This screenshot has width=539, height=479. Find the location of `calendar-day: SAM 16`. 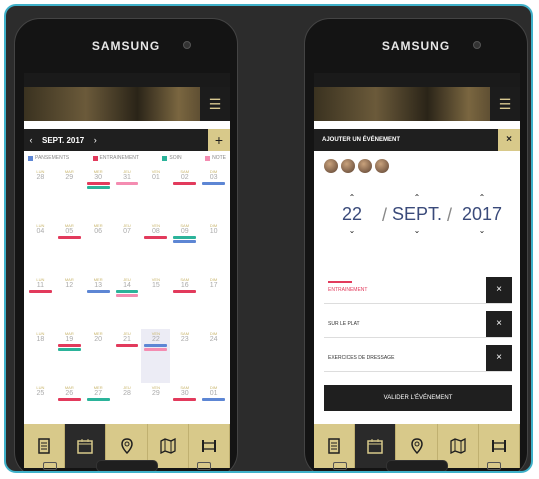

calendar-day: SAM 16 is located at coordinates (184, 302).